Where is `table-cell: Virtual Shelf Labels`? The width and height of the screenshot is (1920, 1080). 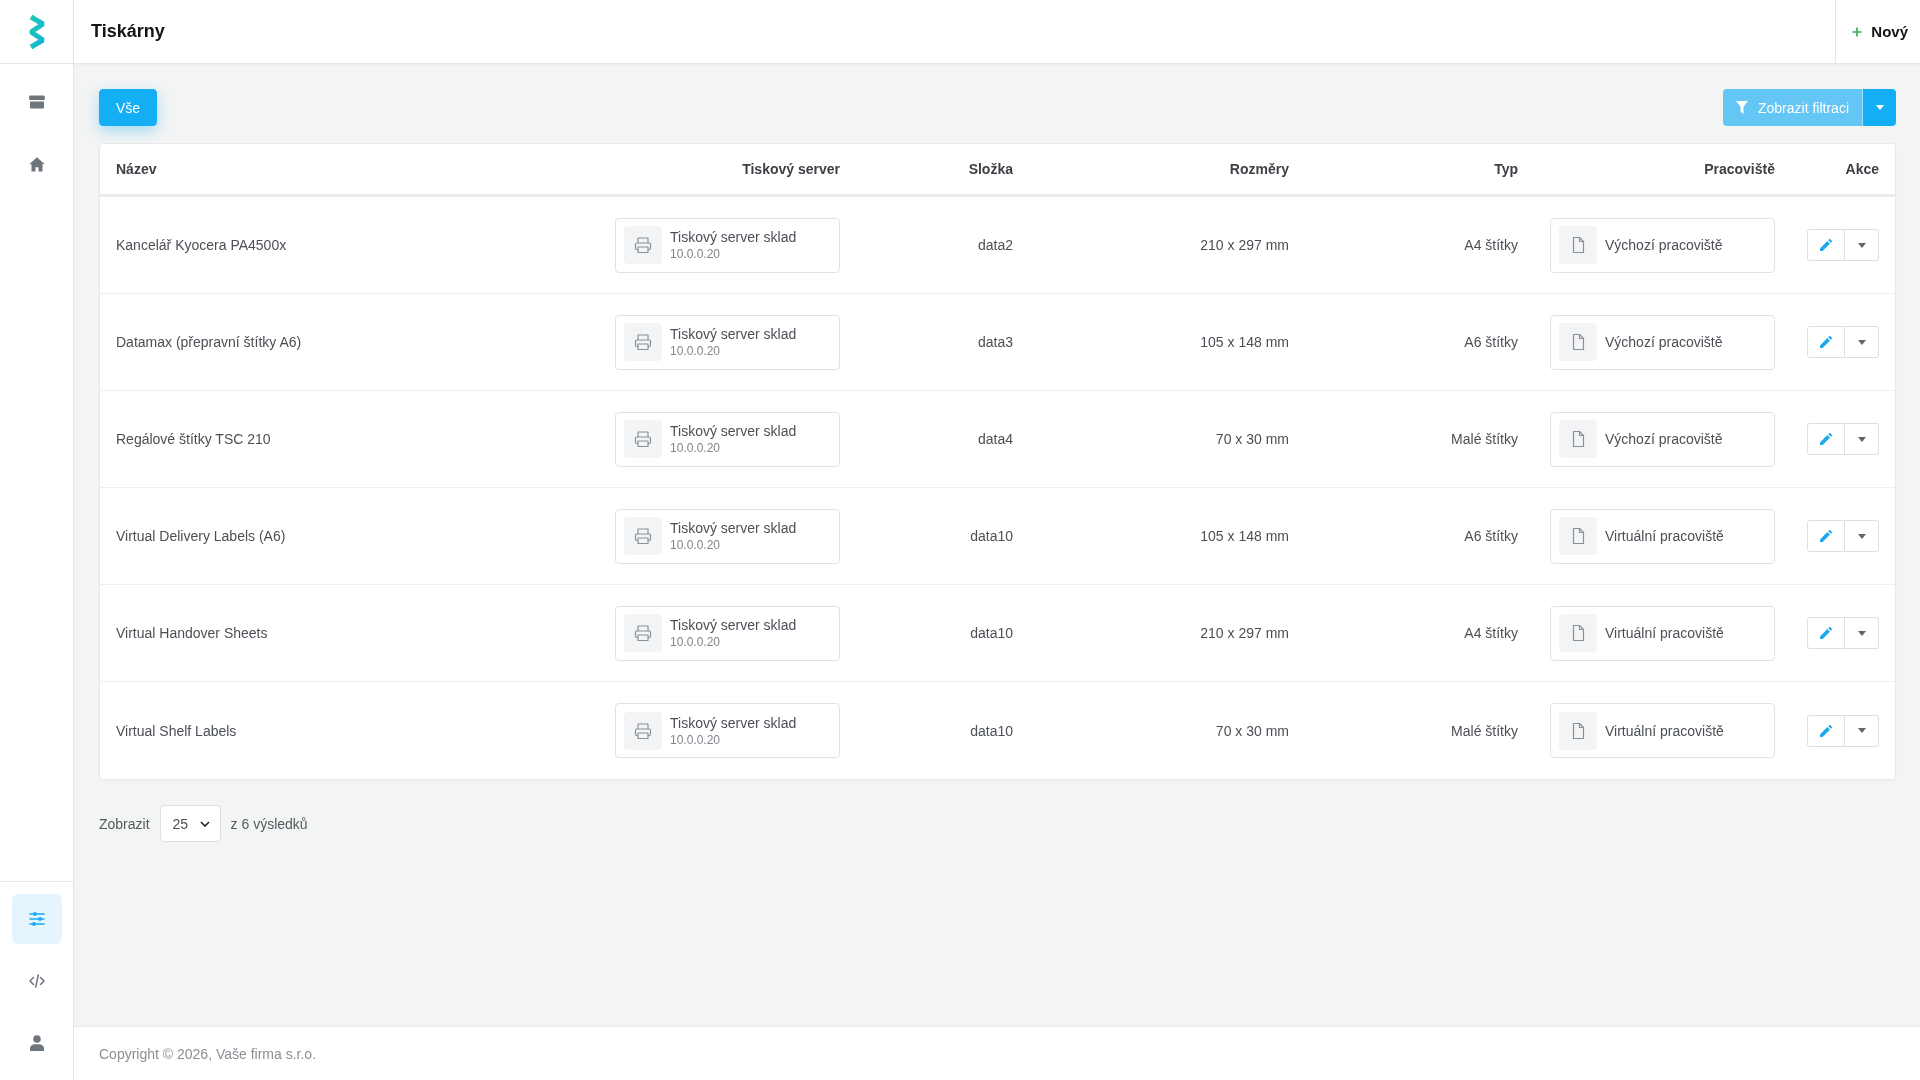
table-cell: Virtual Shelf Labels is located at coordinates (176, 730).